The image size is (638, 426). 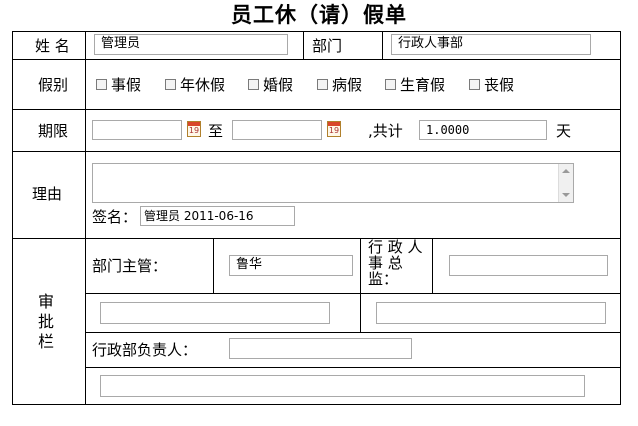 I want to click on leave-type-option: 年休假, so click(x=203, y=85).